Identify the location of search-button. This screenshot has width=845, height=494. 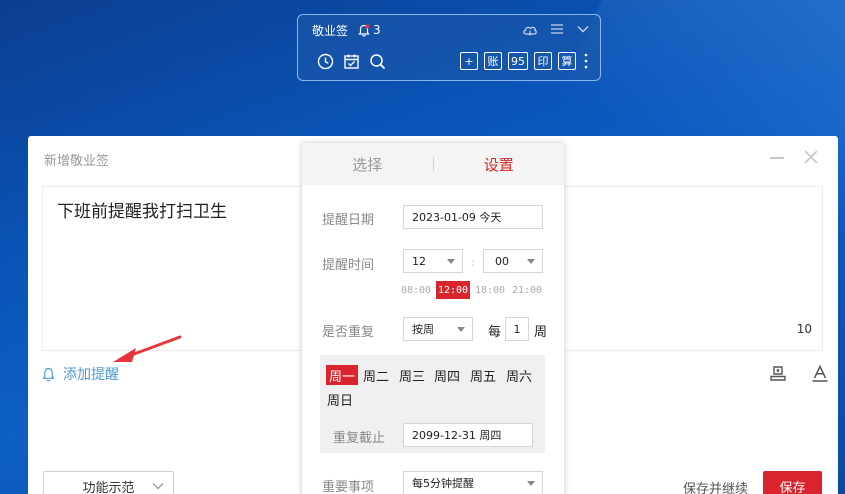
(377, 61).